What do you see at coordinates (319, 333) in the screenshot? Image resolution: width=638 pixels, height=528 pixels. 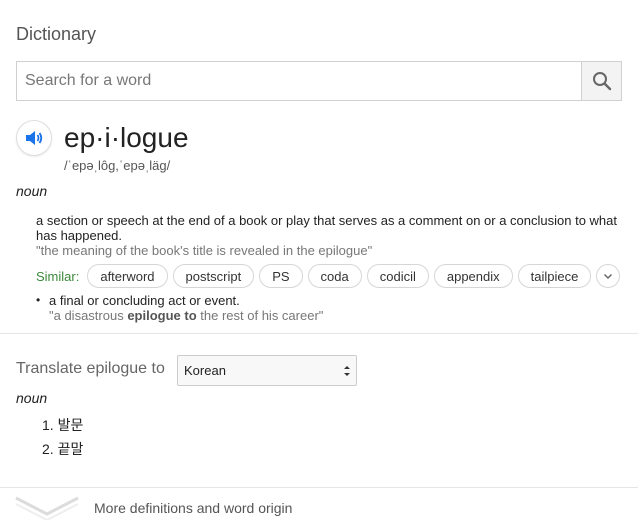 I see `divider` at bounding box center [319, 333].